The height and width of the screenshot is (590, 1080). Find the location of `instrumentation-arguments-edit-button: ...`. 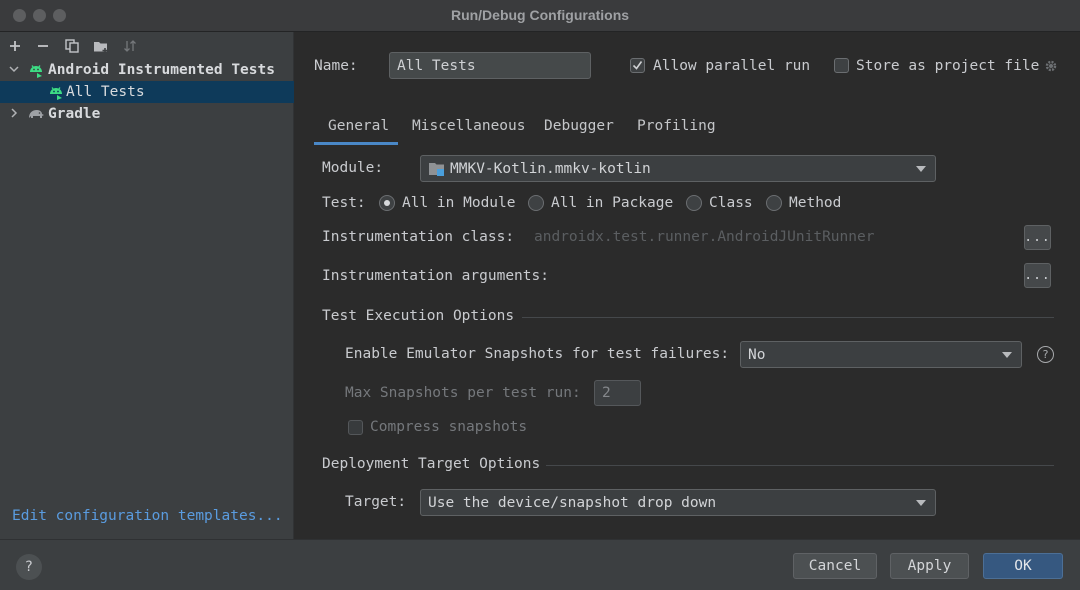

instrumentation-arguments-edit-button: ... is located at coordinates (1037, 275).